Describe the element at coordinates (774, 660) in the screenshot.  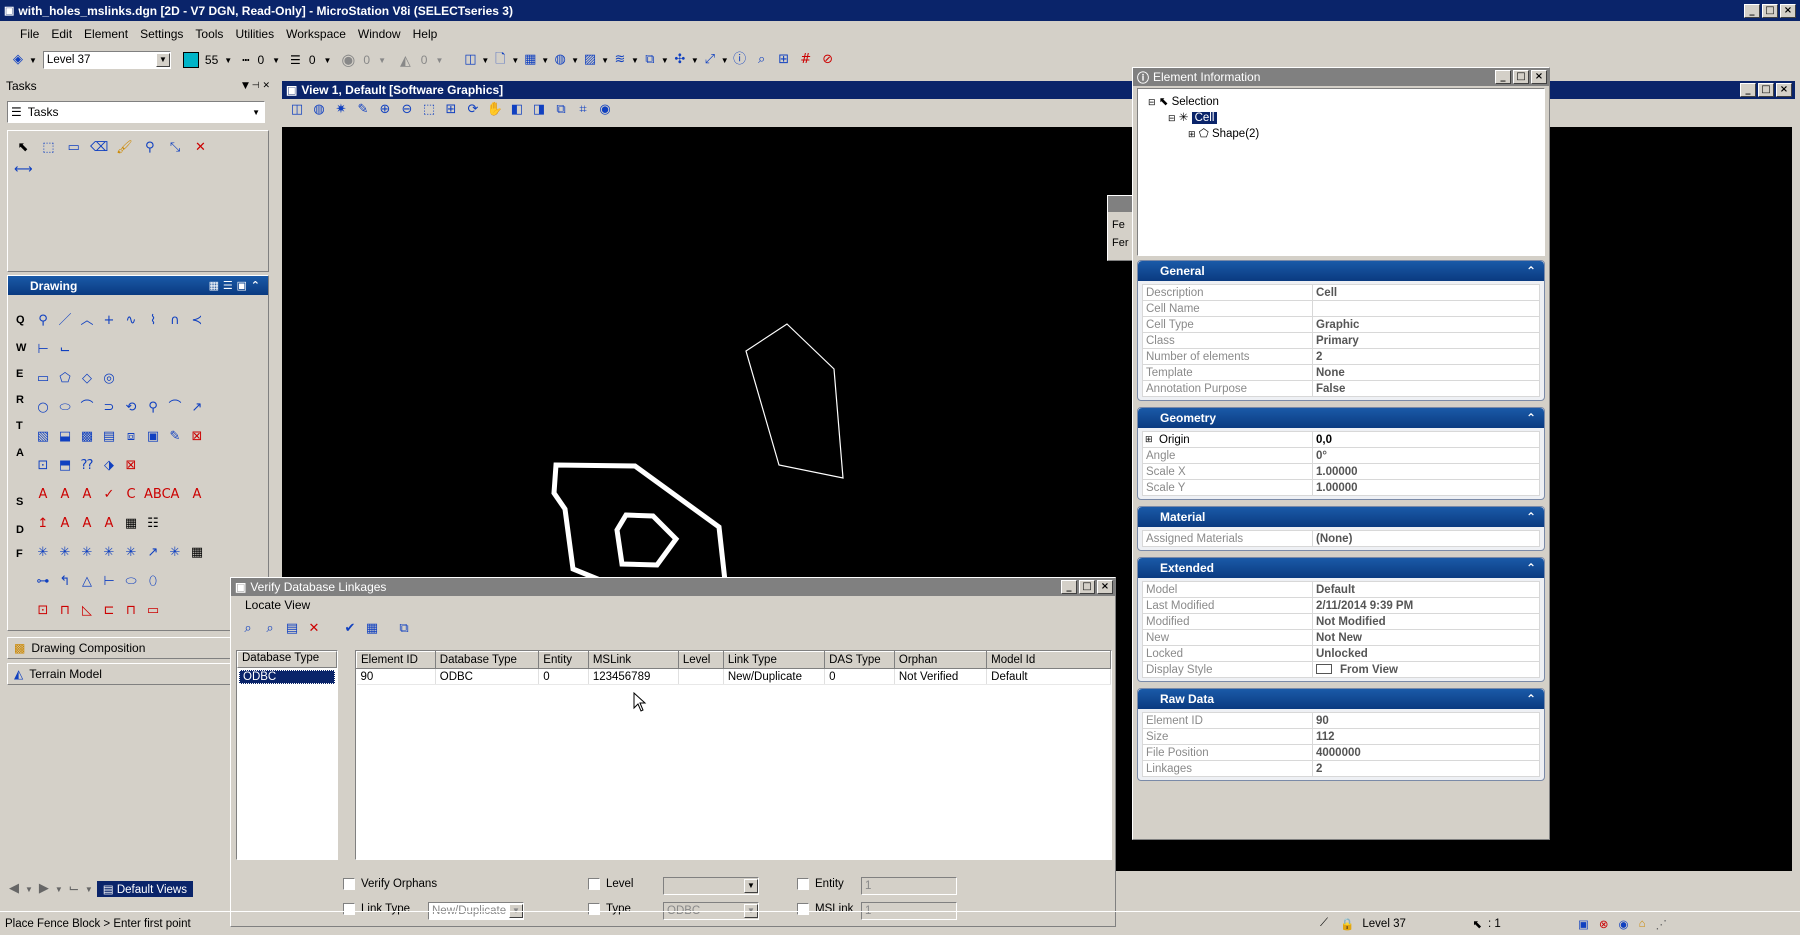
I see `column-header: Link Type` at that location.